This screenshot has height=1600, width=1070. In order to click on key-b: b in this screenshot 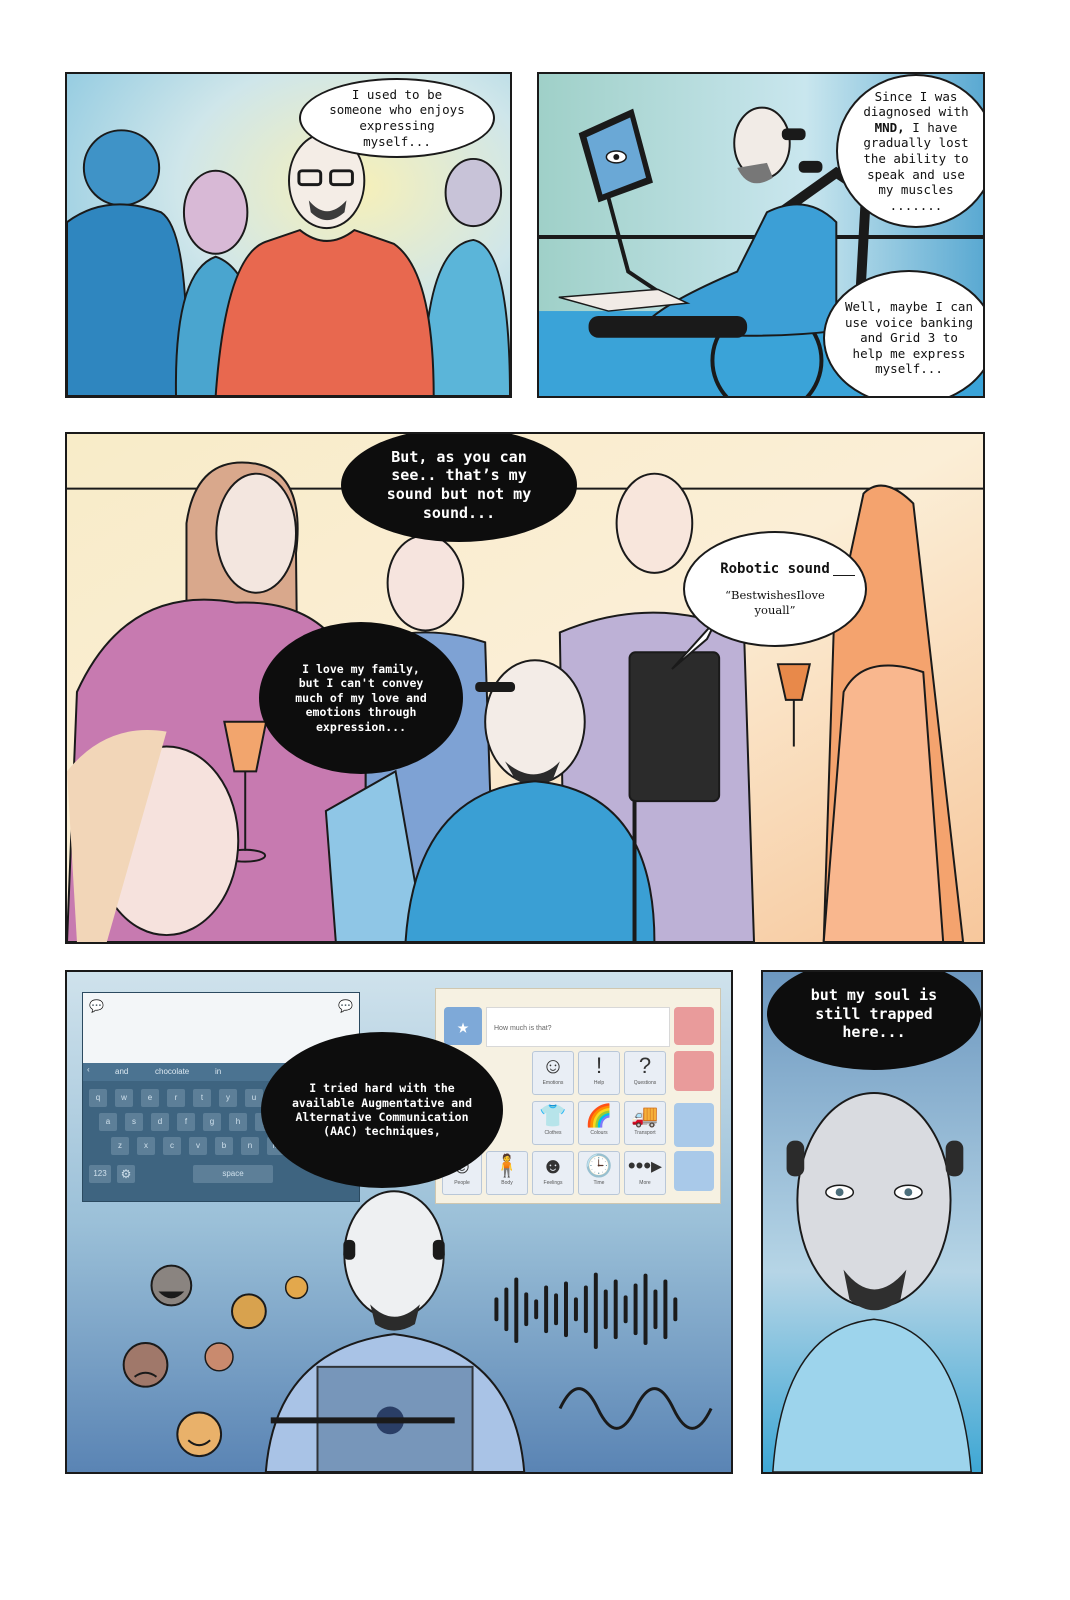, I will do `click(224, 1146)`.